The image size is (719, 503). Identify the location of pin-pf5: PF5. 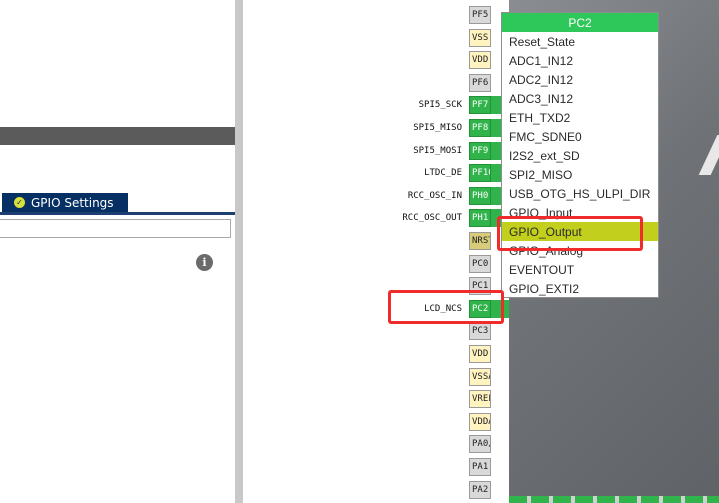
(480, 15).